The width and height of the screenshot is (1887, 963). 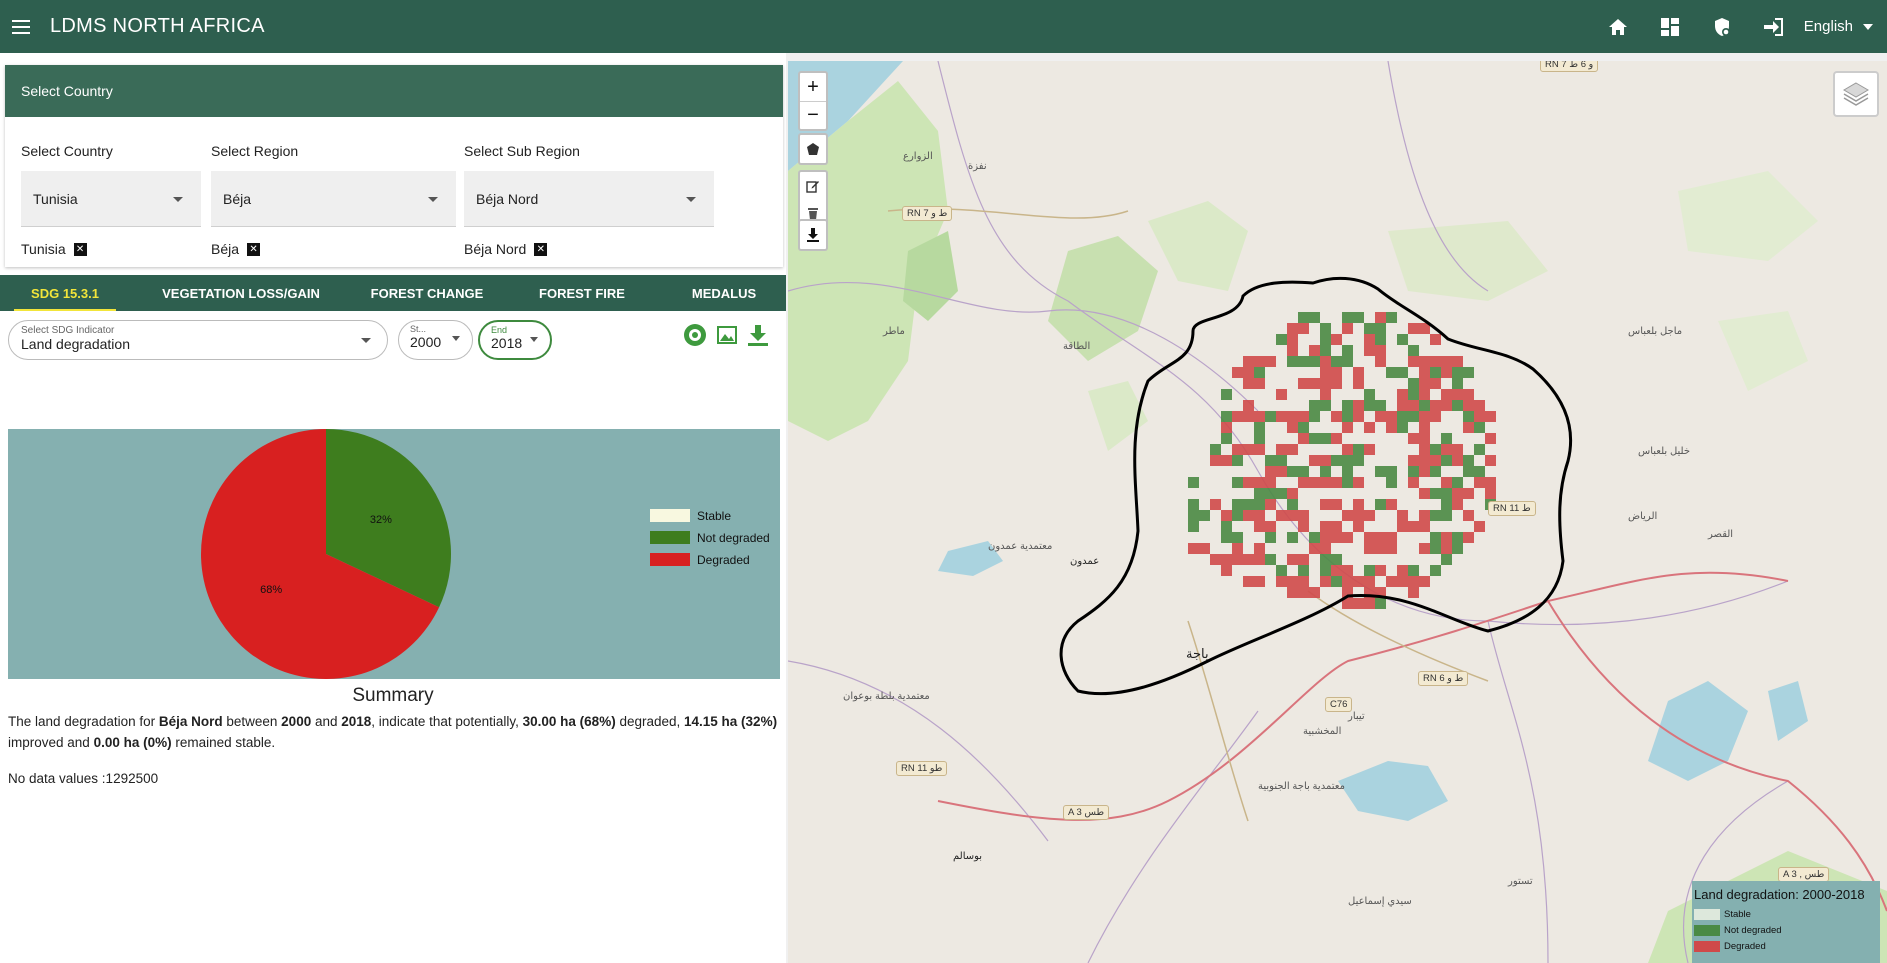 I want to click on pie-chart-panel: 32% 68% Stable Not degraded Degraded, so click(x=394, y=554).